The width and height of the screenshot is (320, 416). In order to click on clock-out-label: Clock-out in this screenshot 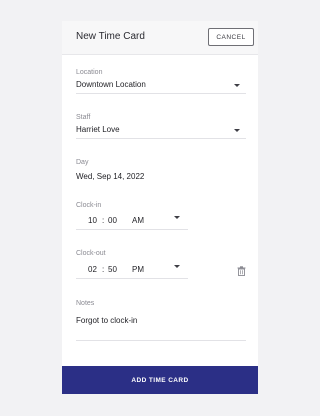, I will do `click(91, 253)`.